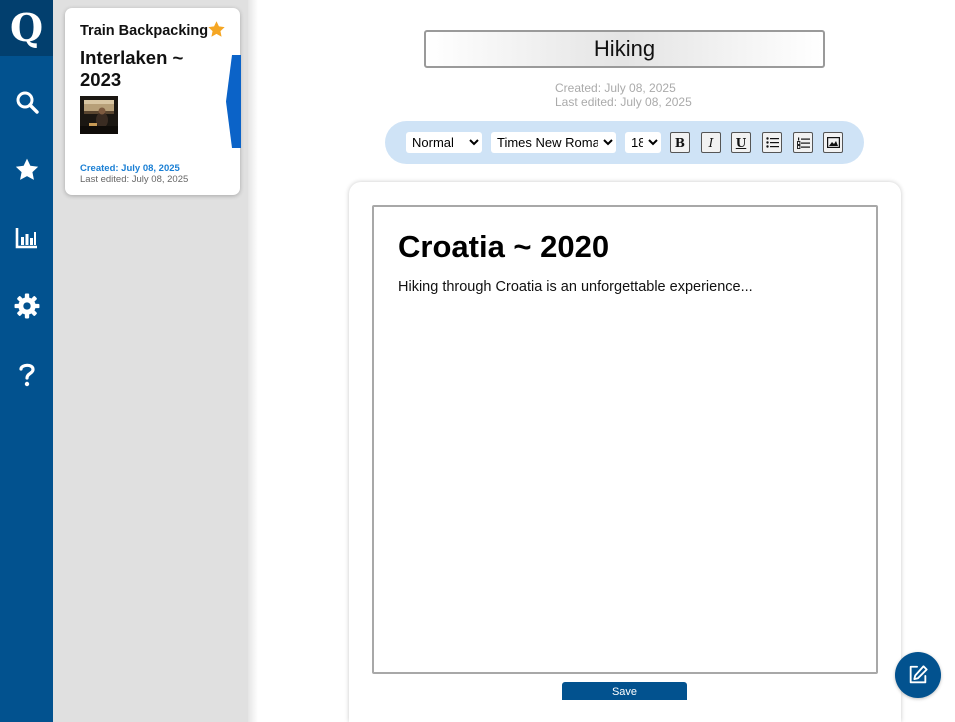 The height and width of the screenshot is (722, 955). I want to click on font-size-select: 18, so click(643, 142).